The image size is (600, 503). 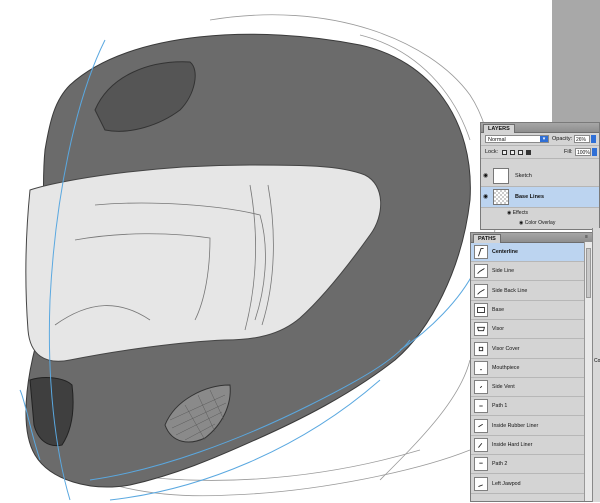 What do you see at coordinates (528, 152) in the screenshot?
I see `lock-all-icon` at bounding box center [528, 152].